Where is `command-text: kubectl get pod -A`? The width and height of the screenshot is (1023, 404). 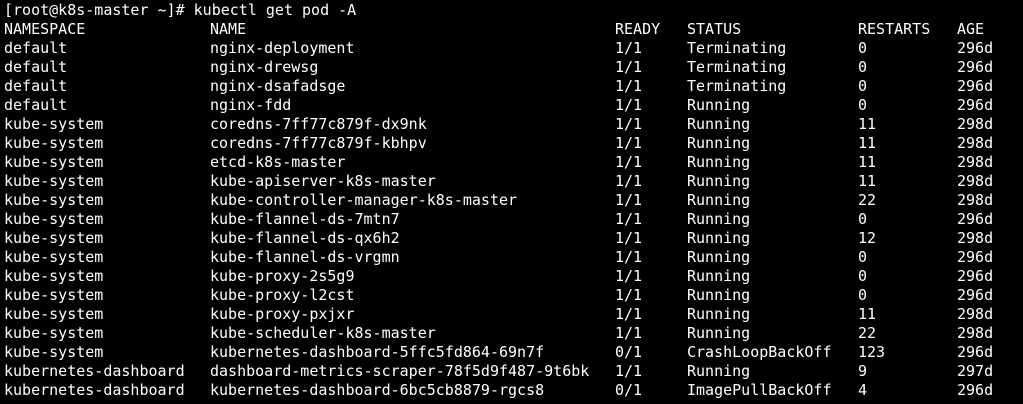 command-text: kubectl get pod -A is located at coordinates (275, 10).